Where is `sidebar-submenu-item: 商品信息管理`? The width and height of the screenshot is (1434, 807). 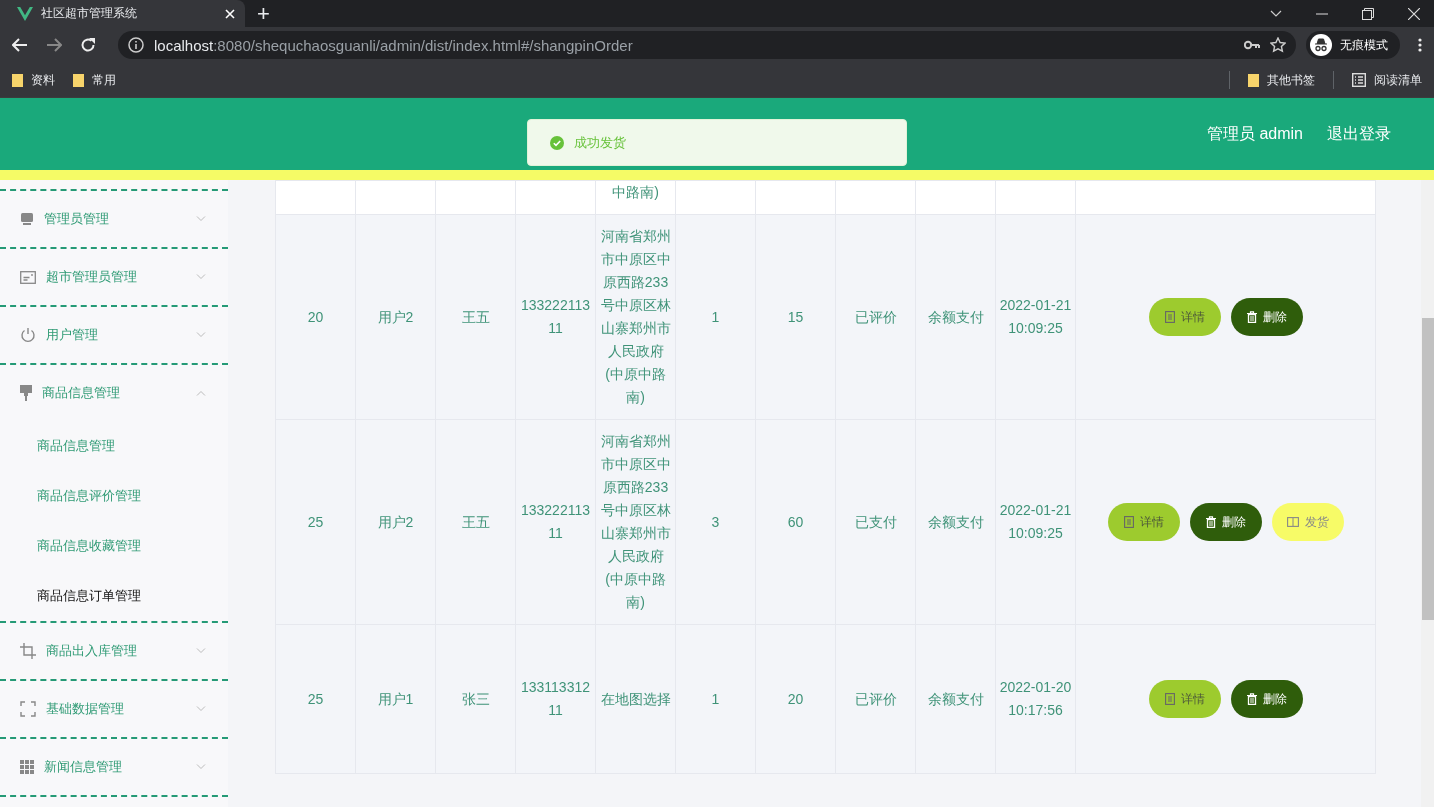 sidebar-submenu-item: 商品信息管理 is located at coordinates (114, 446).